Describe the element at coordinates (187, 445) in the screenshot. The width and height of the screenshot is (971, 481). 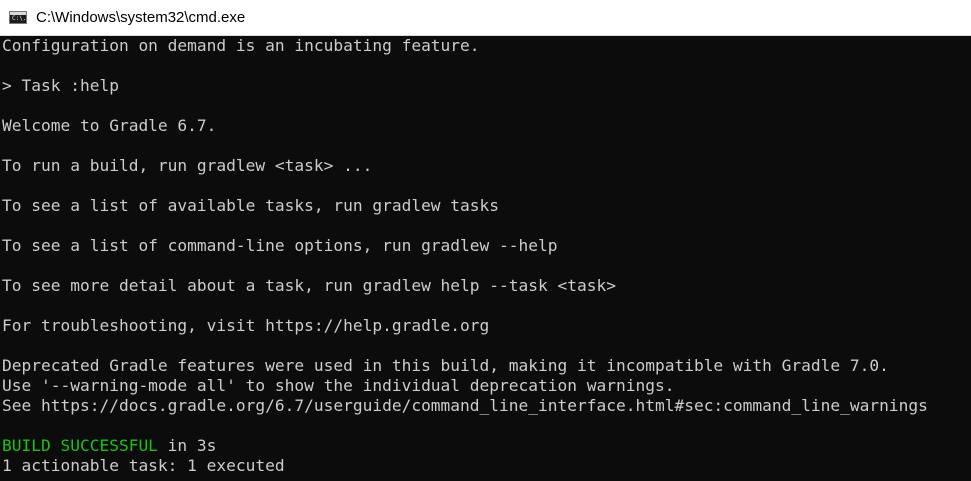
I see `build-time-text: in 3s` at that location.